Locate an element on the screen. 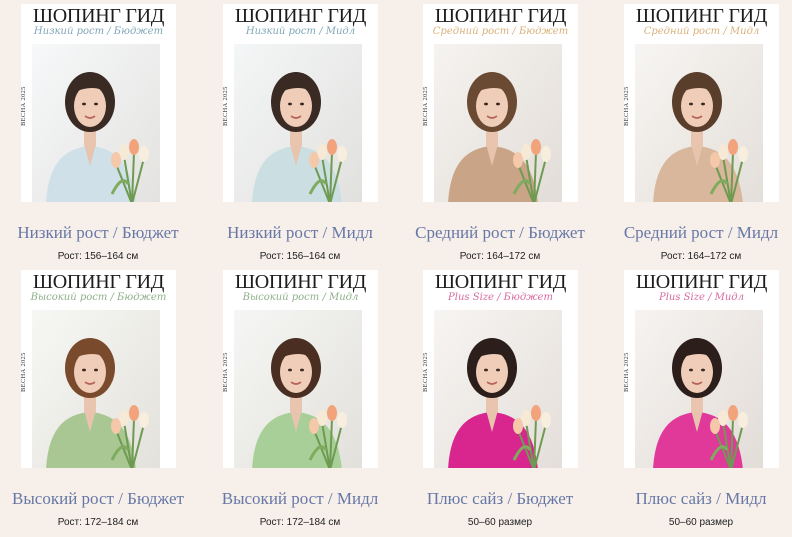 The image size is (792, 537). card-title: Высокий рост / Бюджет is located at coordinates (98, 499).